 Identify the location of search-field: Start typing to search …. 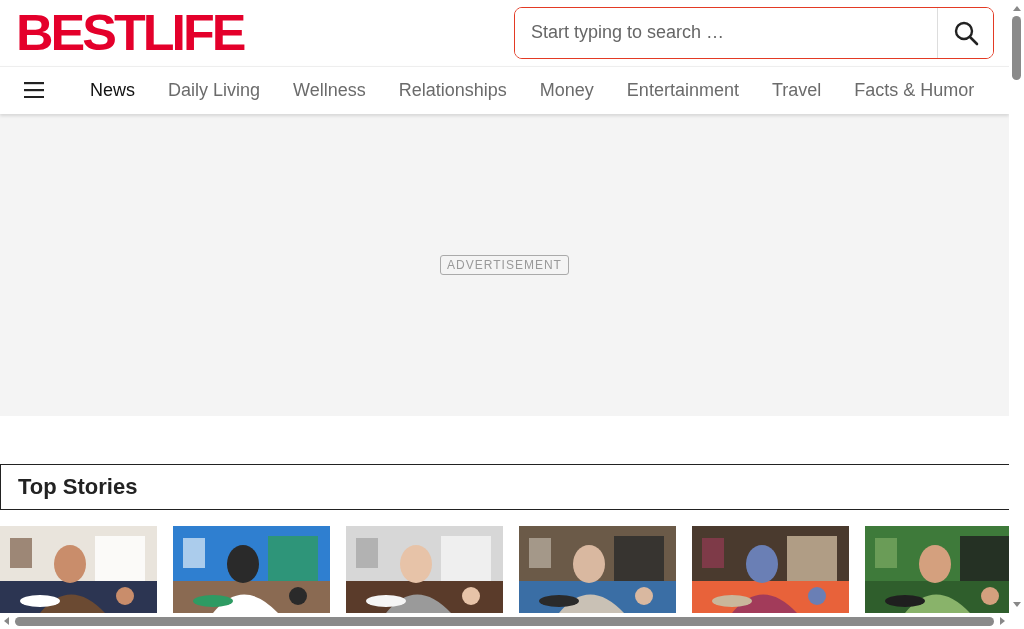
(754, 32).